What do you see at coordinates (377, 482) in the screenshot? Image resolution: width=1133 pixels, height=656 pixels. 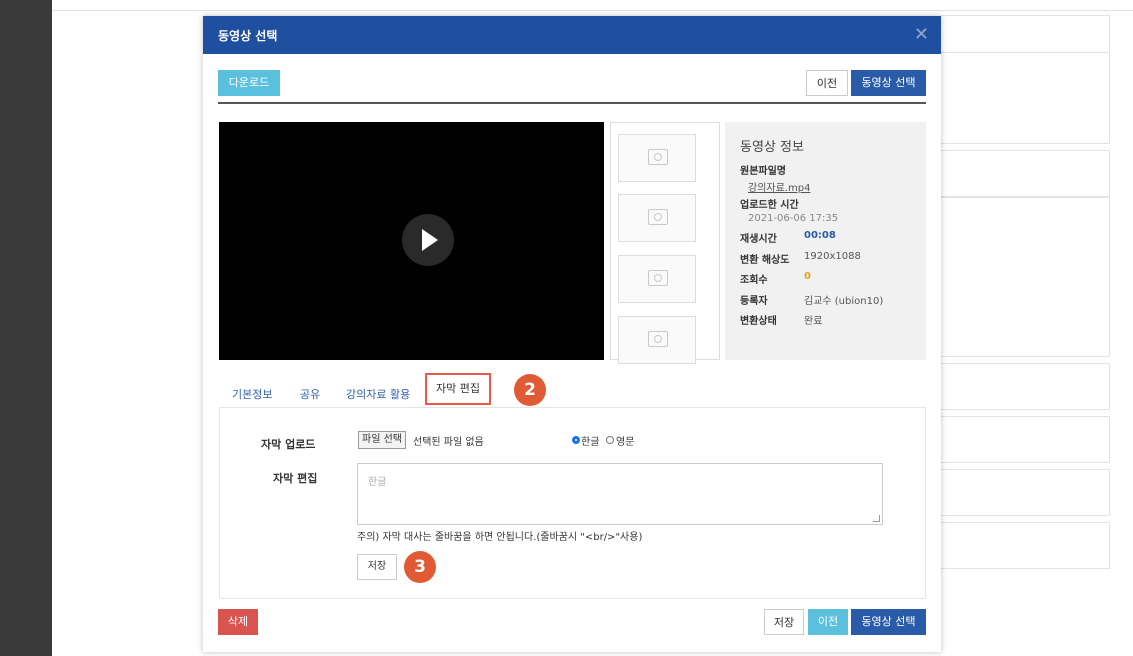 I see `textarea-placeholder: 한글` at bounding box center [377, 482].